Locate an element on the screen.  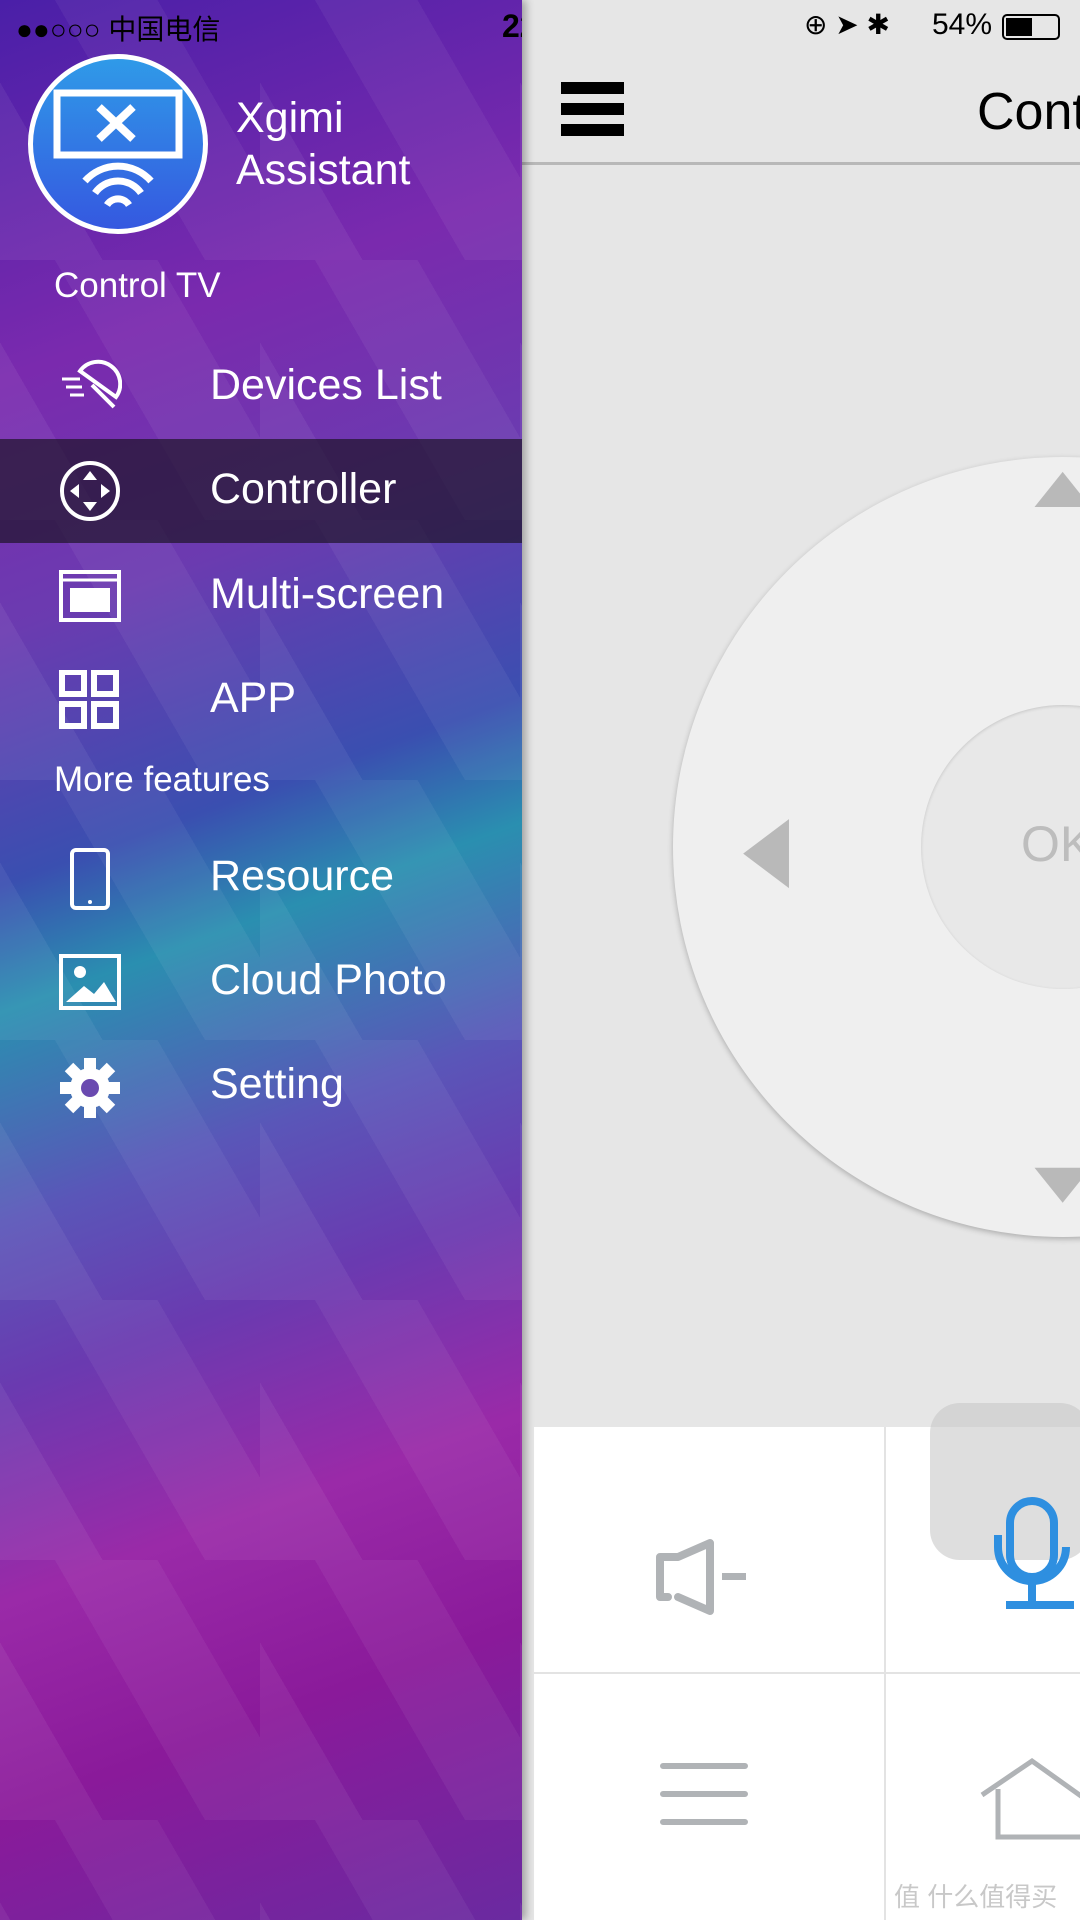
header: Cont is located at coordinates (801, 82).